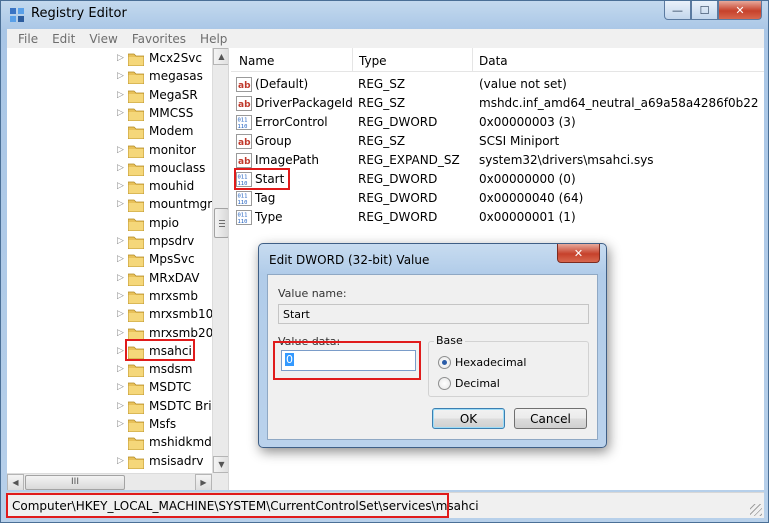 The image size is (769, 523). What do you see at coordinates (177, 167) in the screenshot?
I see `tree-item-label: mouclass` at bounding box center [177, 167].